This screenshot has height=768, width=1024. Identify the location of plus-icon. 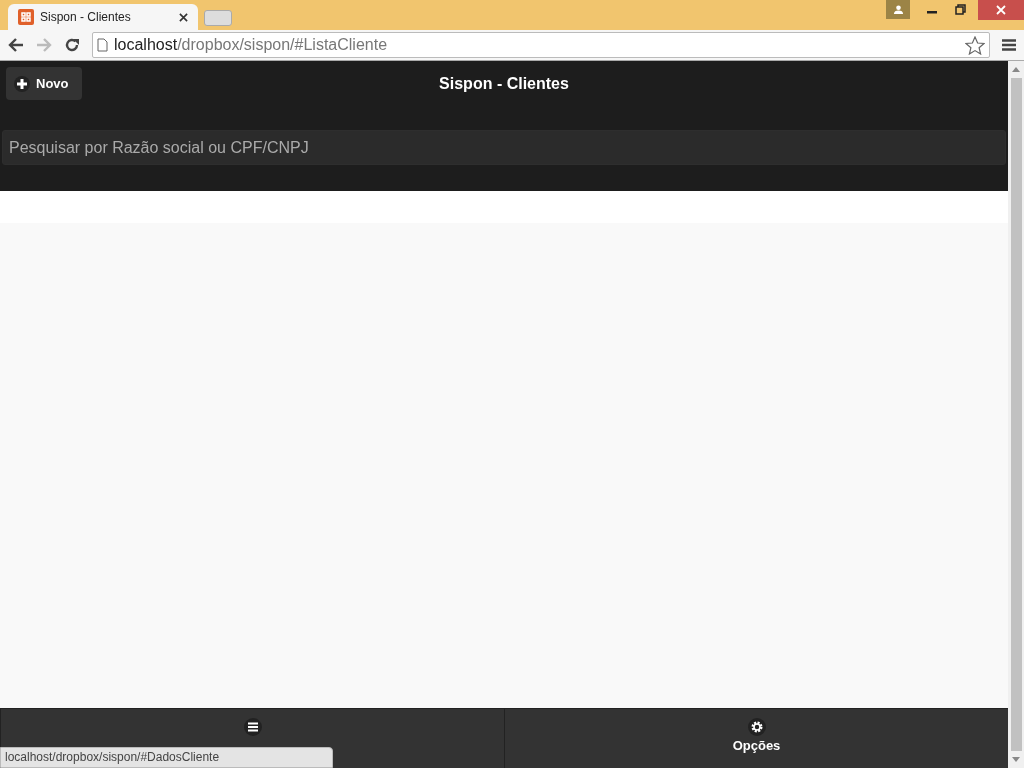
(22, 83).